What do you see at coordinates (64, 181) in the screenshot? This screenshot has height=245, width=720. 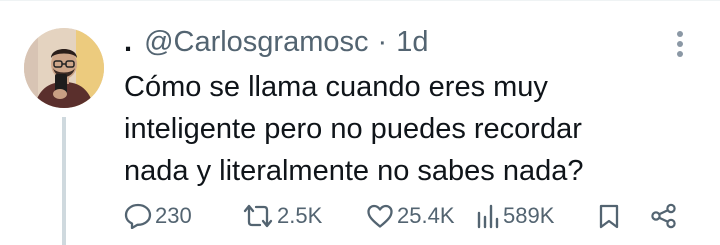 I see `thread-line` at bounding box center [64, 181].